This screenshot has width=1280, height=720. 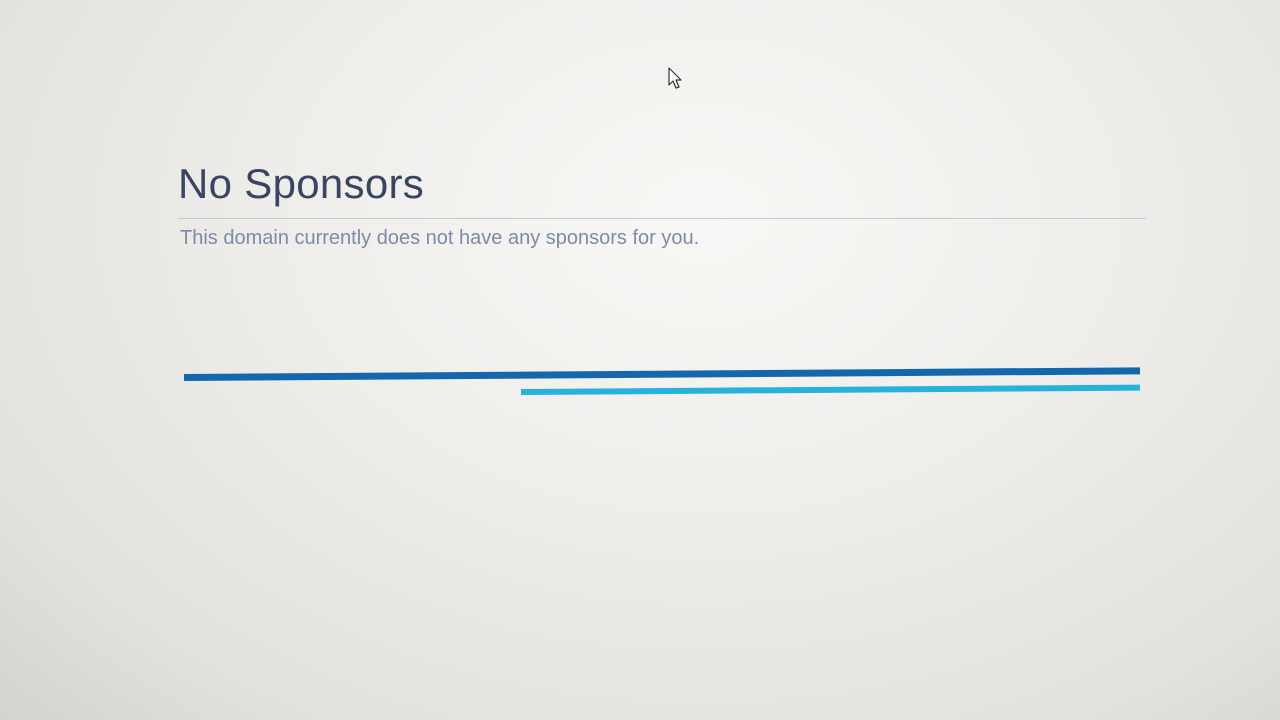 I want to click on title-divider, so click(x=662, y=218).